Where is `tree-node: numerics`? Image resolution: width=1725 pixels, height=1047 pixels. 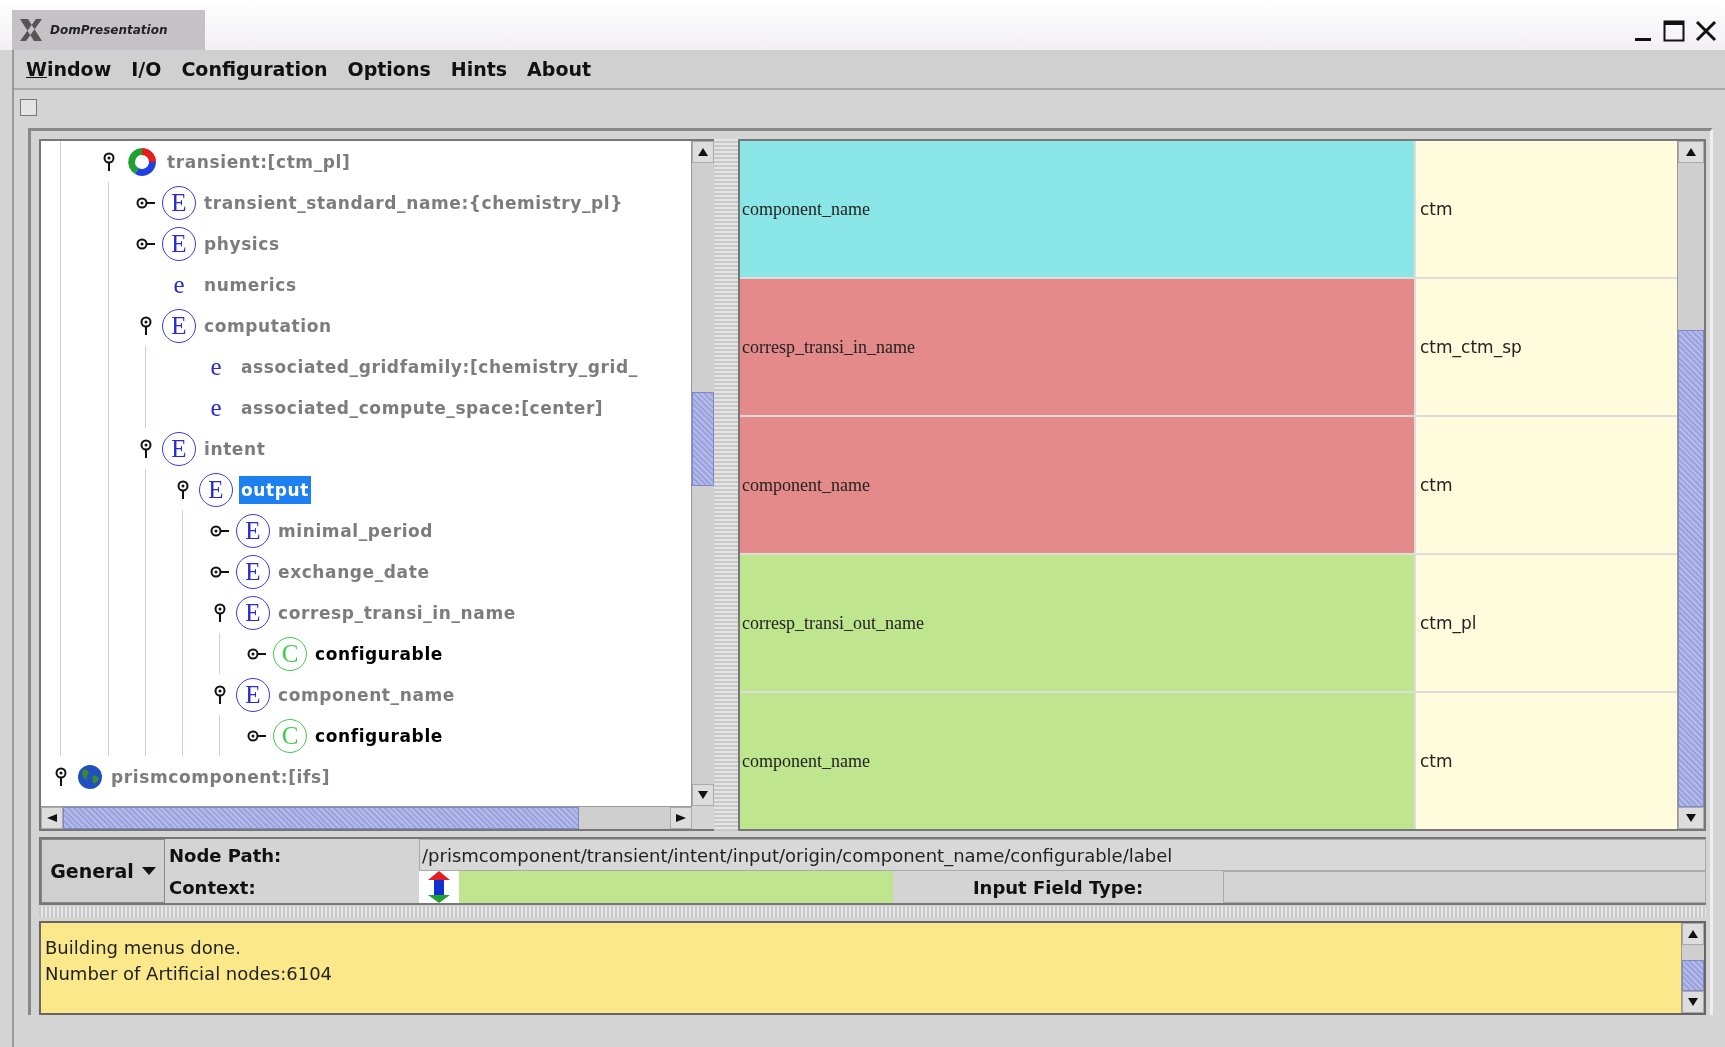
tree-node: numerics is located at coordinates (250, 284).